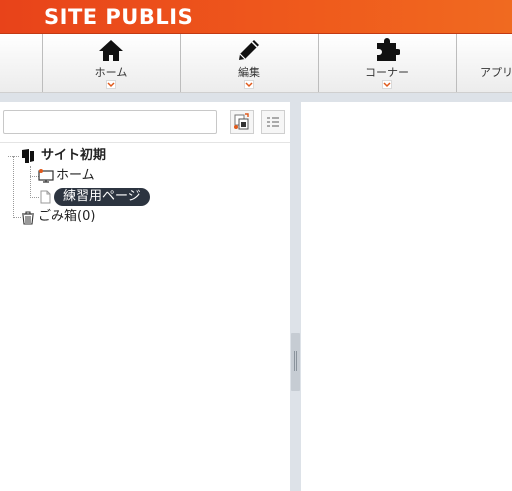 Image resolution: width=512 pixels, height=491 pixels. I want to click on puzzle-icon, so click(388, 49).